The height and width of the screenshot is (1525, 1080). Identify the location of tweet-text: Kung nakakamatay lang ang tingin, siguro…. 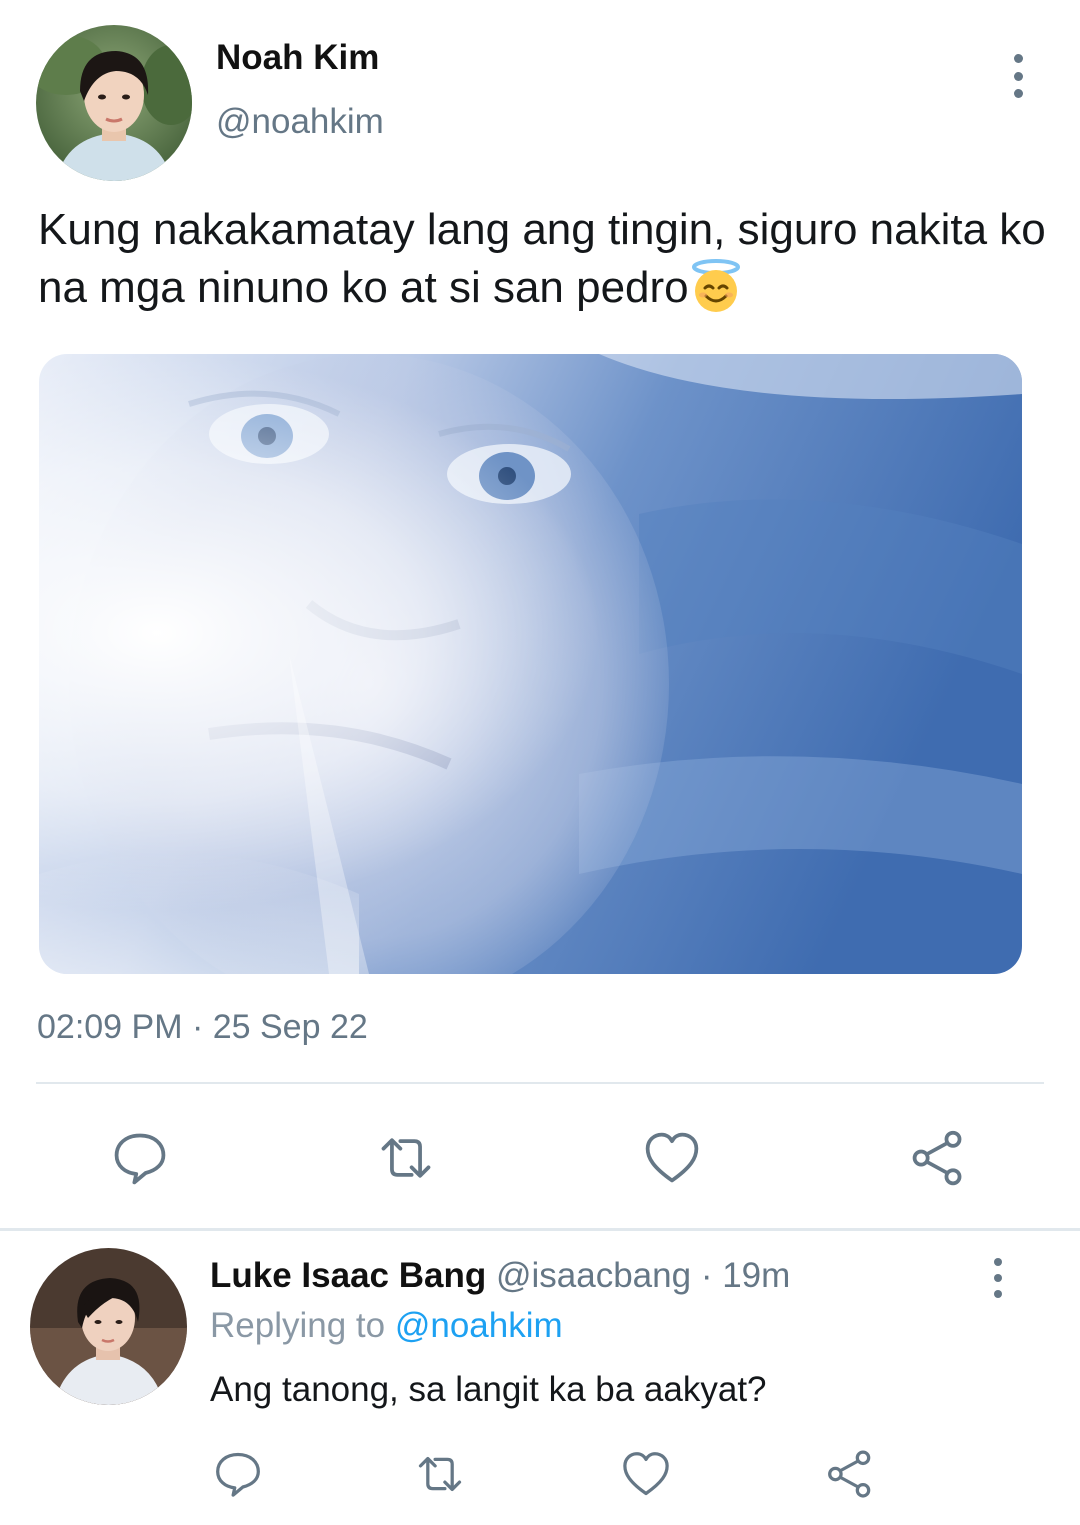
(543, 259).